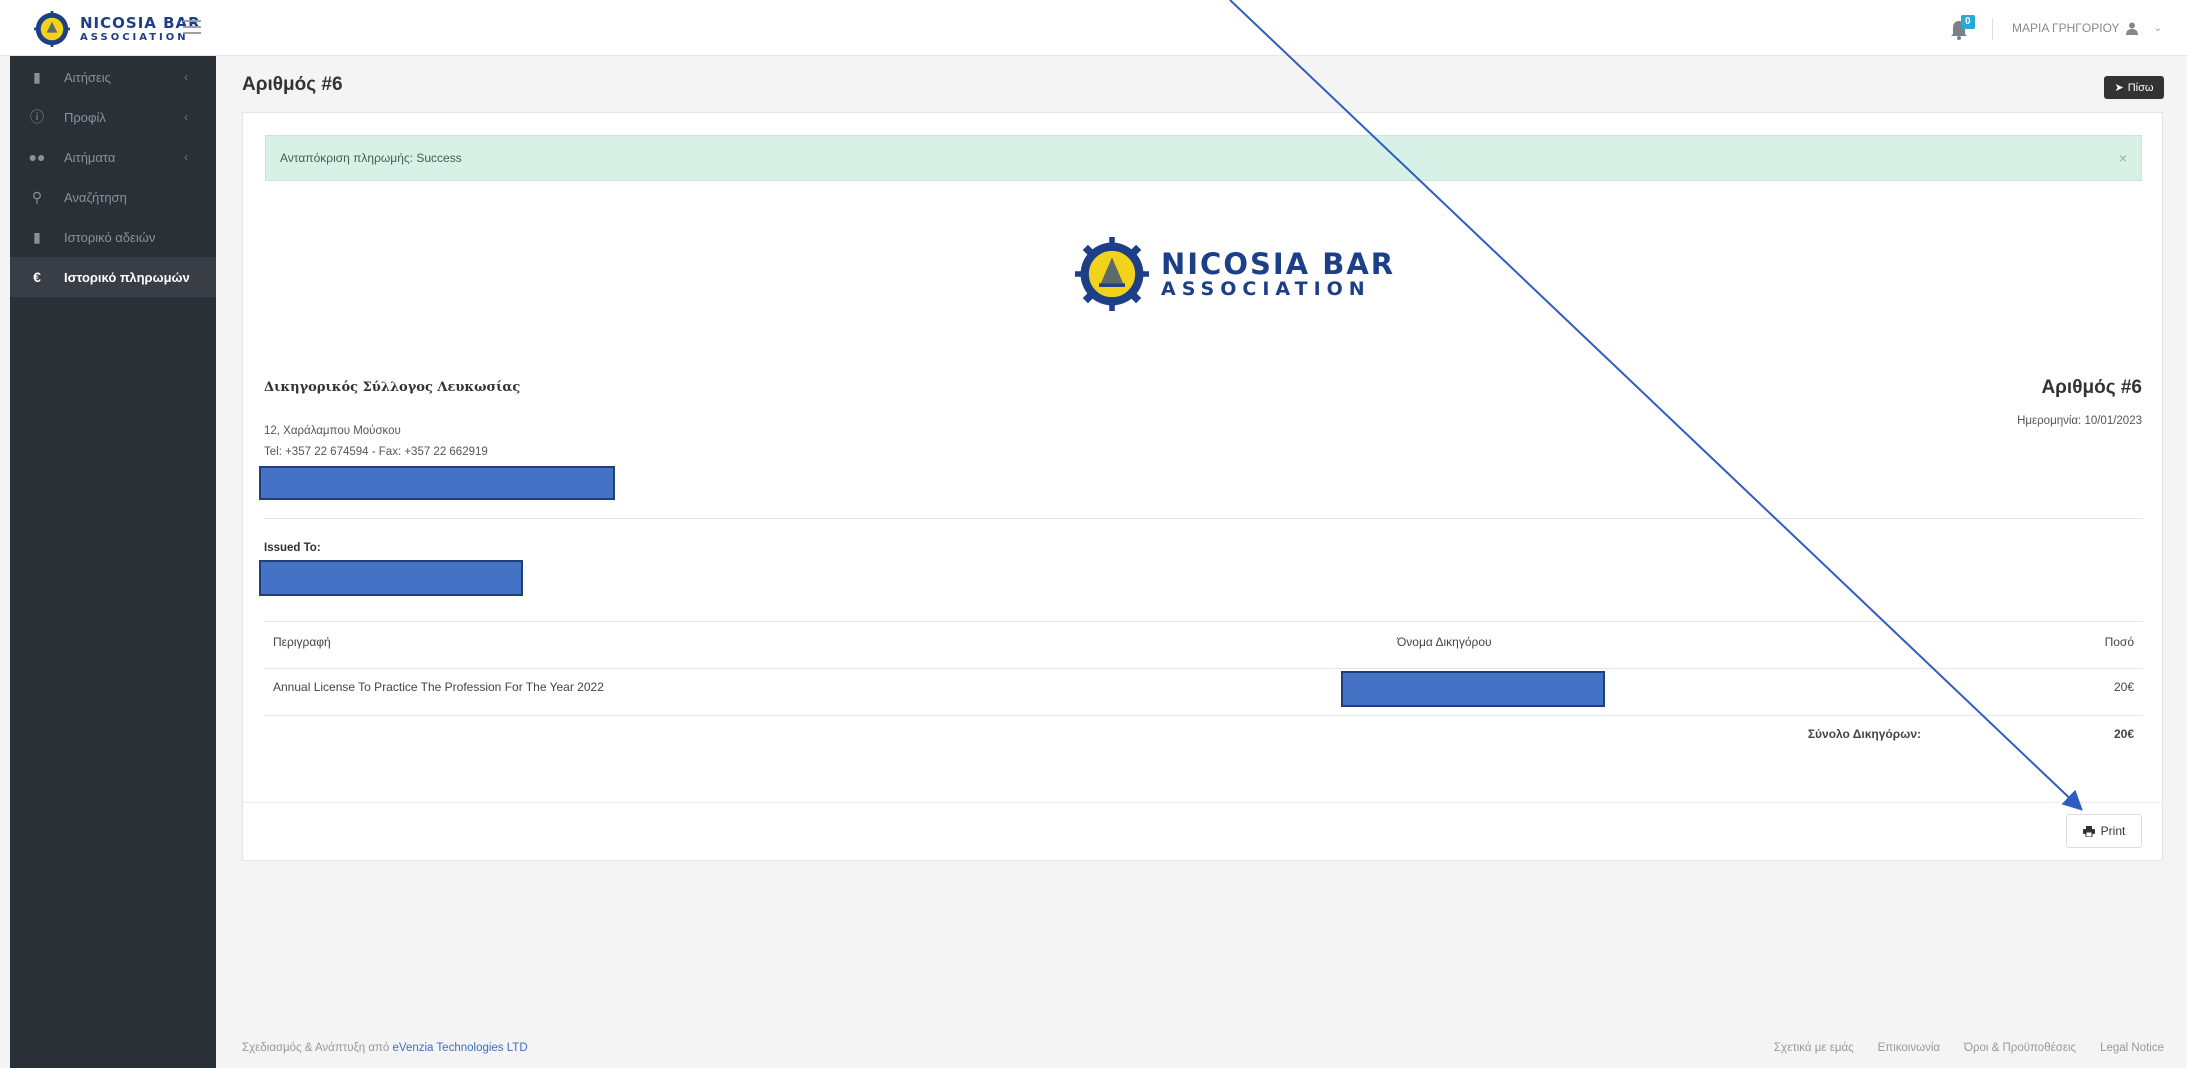 The width and height of the screenshot is (2187, 1068). I want to click on sidebar-item-label: Ιστορικό πληρωμών, so click(127, 277).